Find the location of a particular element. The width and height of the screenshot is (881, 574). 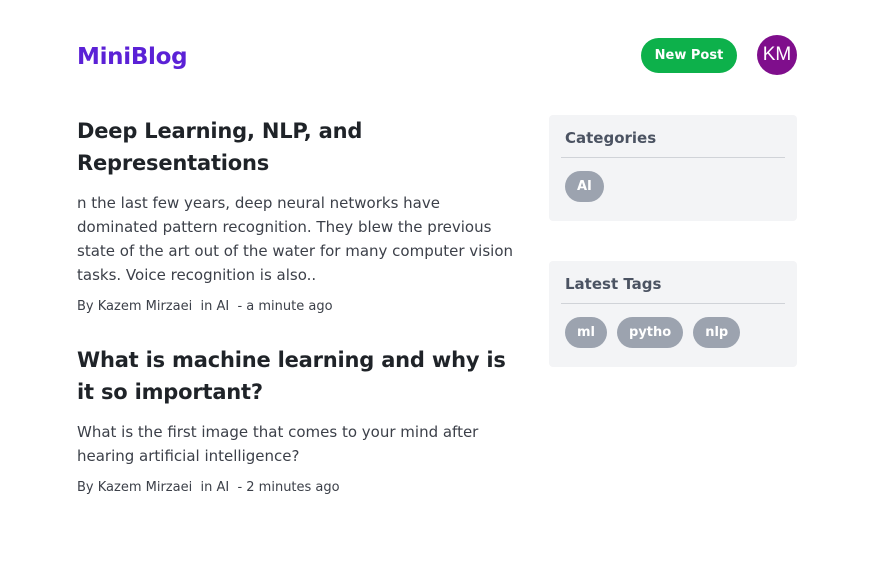

tag-chip: ml is located at coordinates (586, 332).